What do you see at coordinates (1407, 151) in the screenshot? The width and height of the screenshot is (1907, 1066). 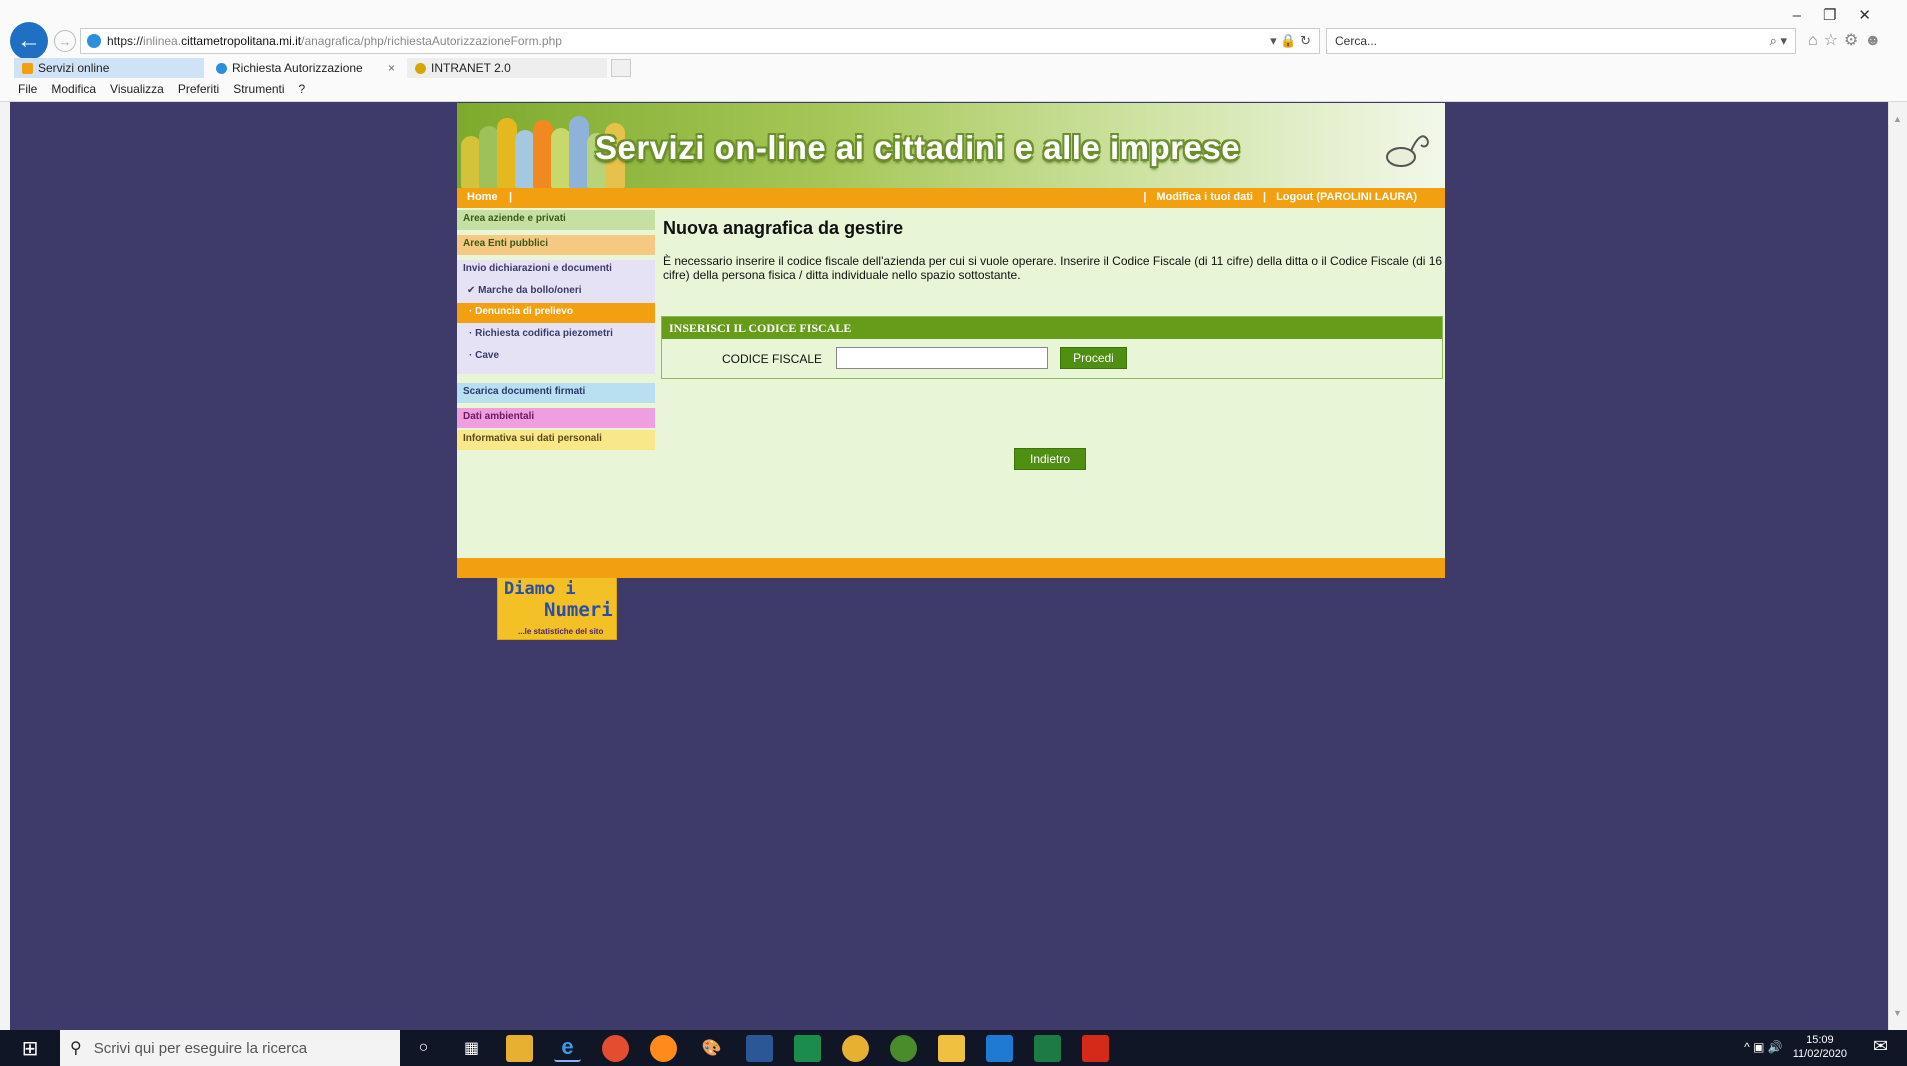 I see `computer-mouse-icon` at bounding box center [1407, 151].